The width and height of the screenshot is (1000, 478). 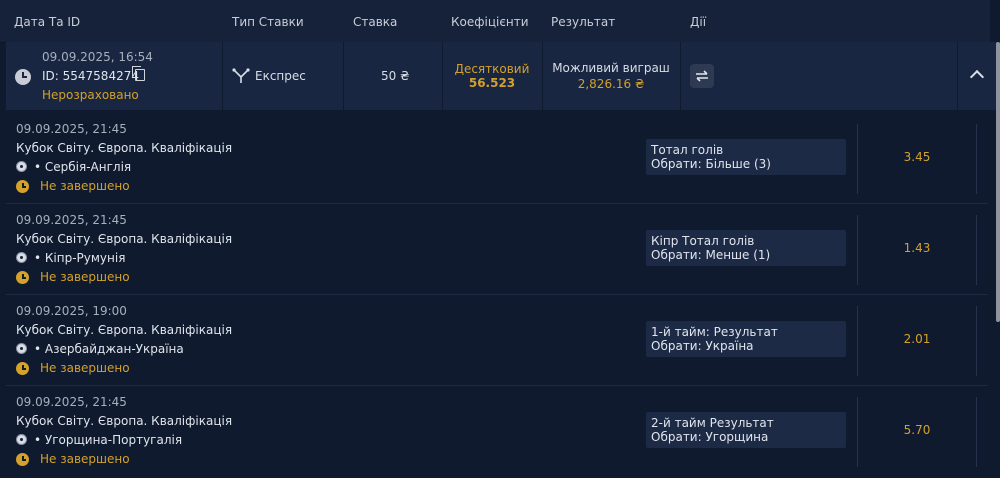 I want to click on event-odd: 3.45, so click(x=917, y=157).